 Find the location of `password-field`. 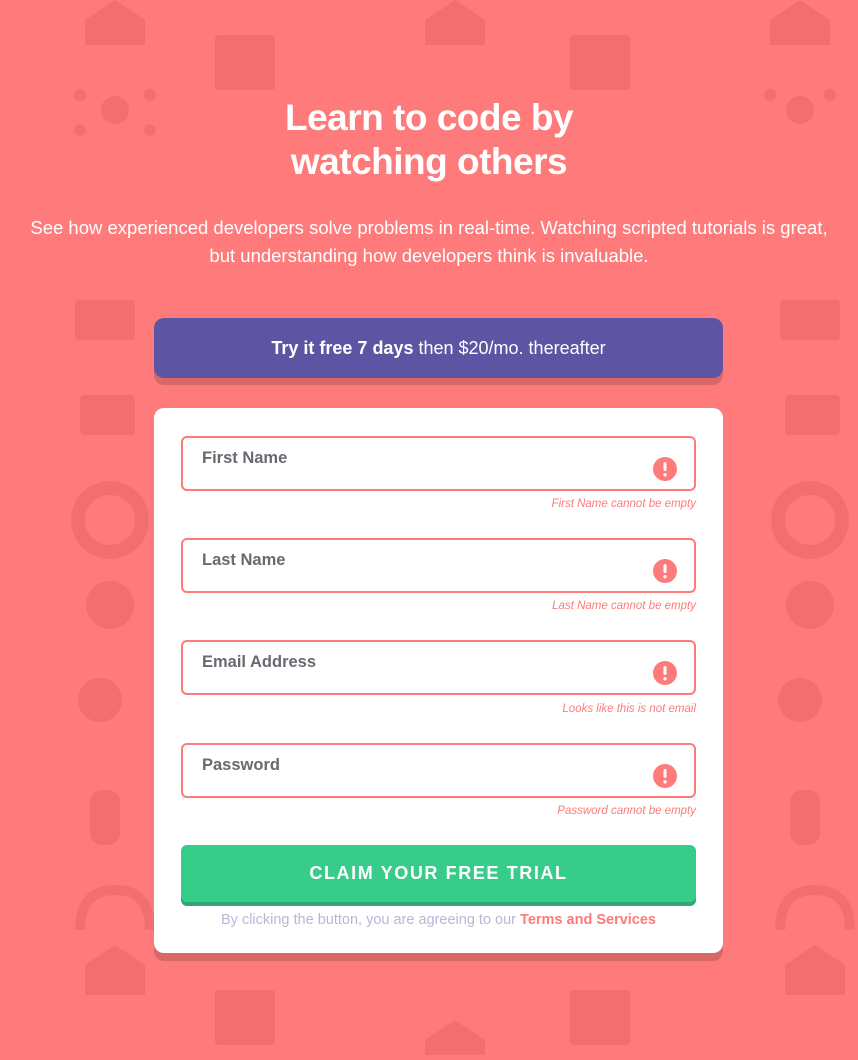

password-field is located at coordinates (438, 770).